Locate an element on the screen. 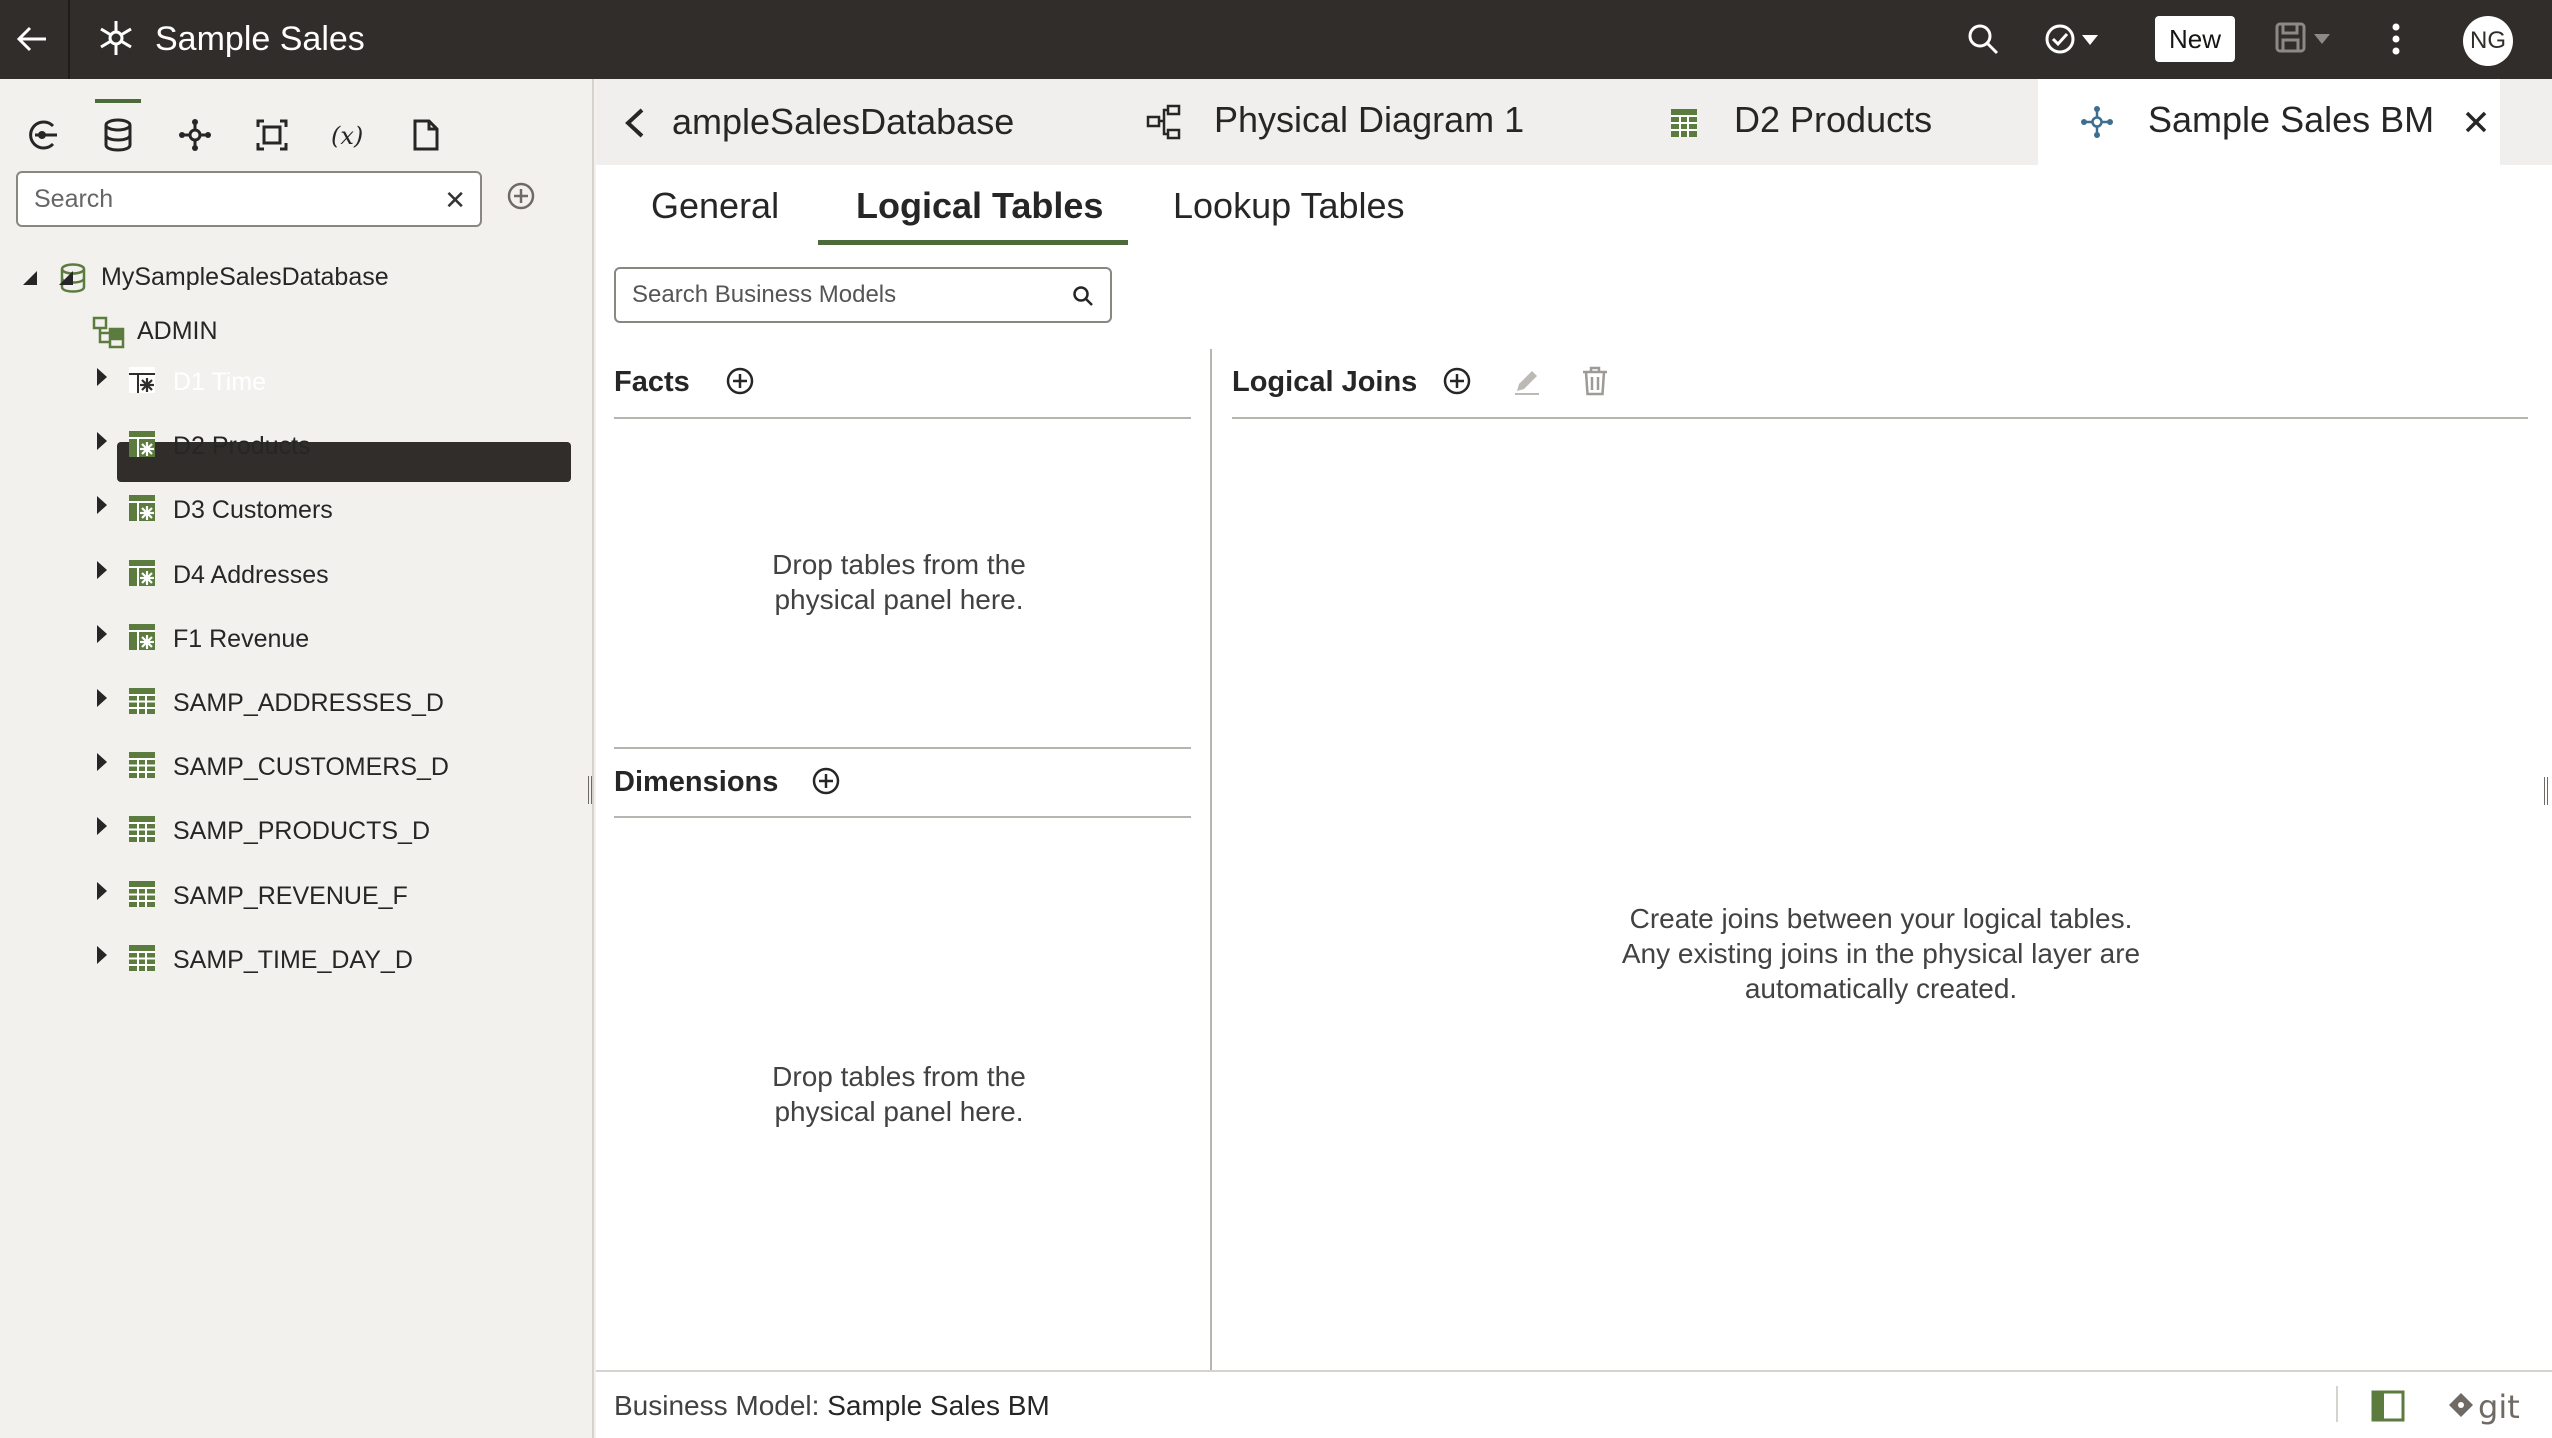 This screenshot has width=2552, height=1438. add-fact-icon is located at coordinates (740, 381).